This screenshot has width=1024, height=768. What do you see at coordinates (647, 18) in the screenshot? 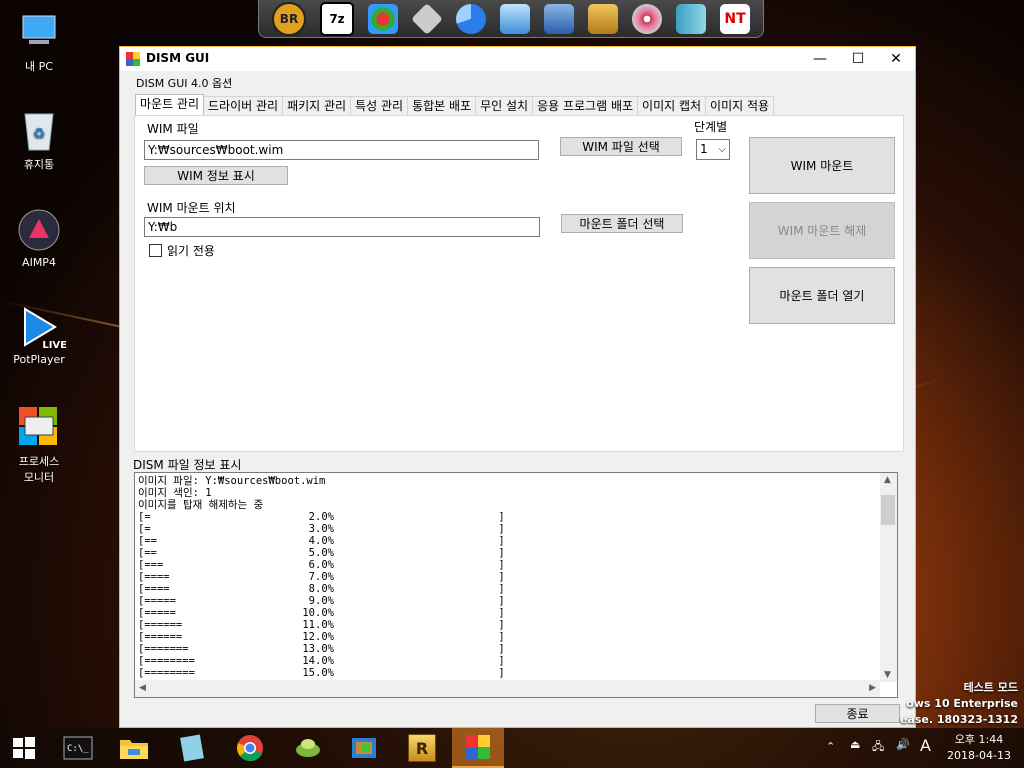
I see `disc-icon` at bounding box center [647, 18].